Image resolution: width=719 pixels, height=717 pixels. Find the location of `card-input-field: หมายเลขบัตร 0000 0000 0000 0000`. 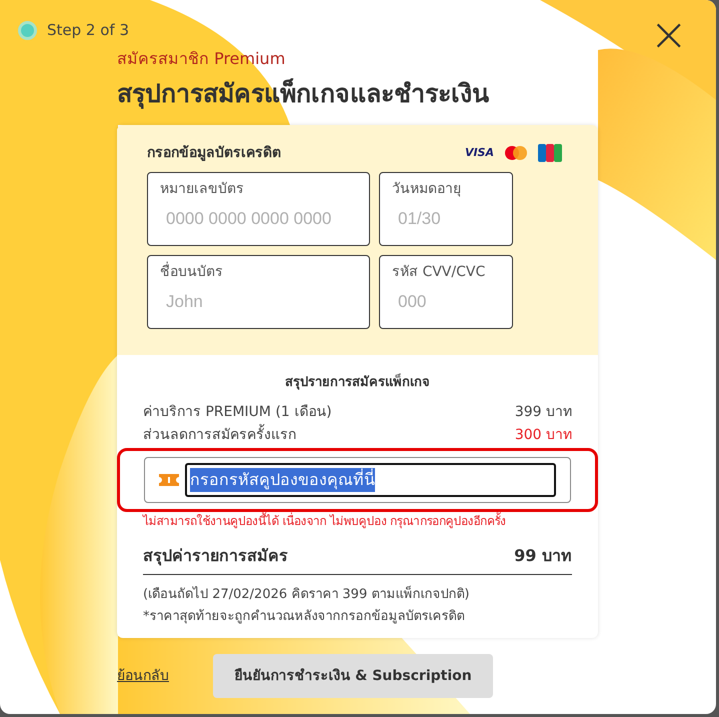

card-input-field: หมายเลขบัตร 0000 0000 0000 0000 is located at coordinates (258, 209).